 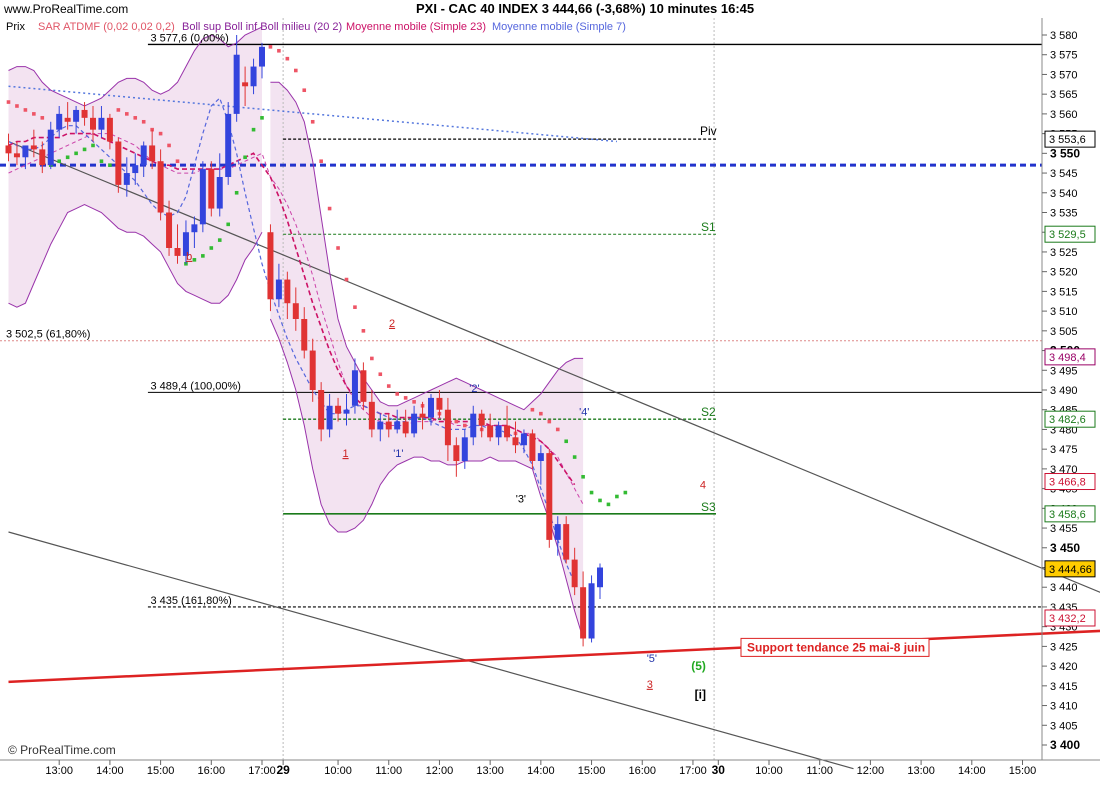 What do you see at coordinates (1070, 570) in the screenshot?
I see `price-tag-label: 3 444,66` at bounding box center [1070, 570].